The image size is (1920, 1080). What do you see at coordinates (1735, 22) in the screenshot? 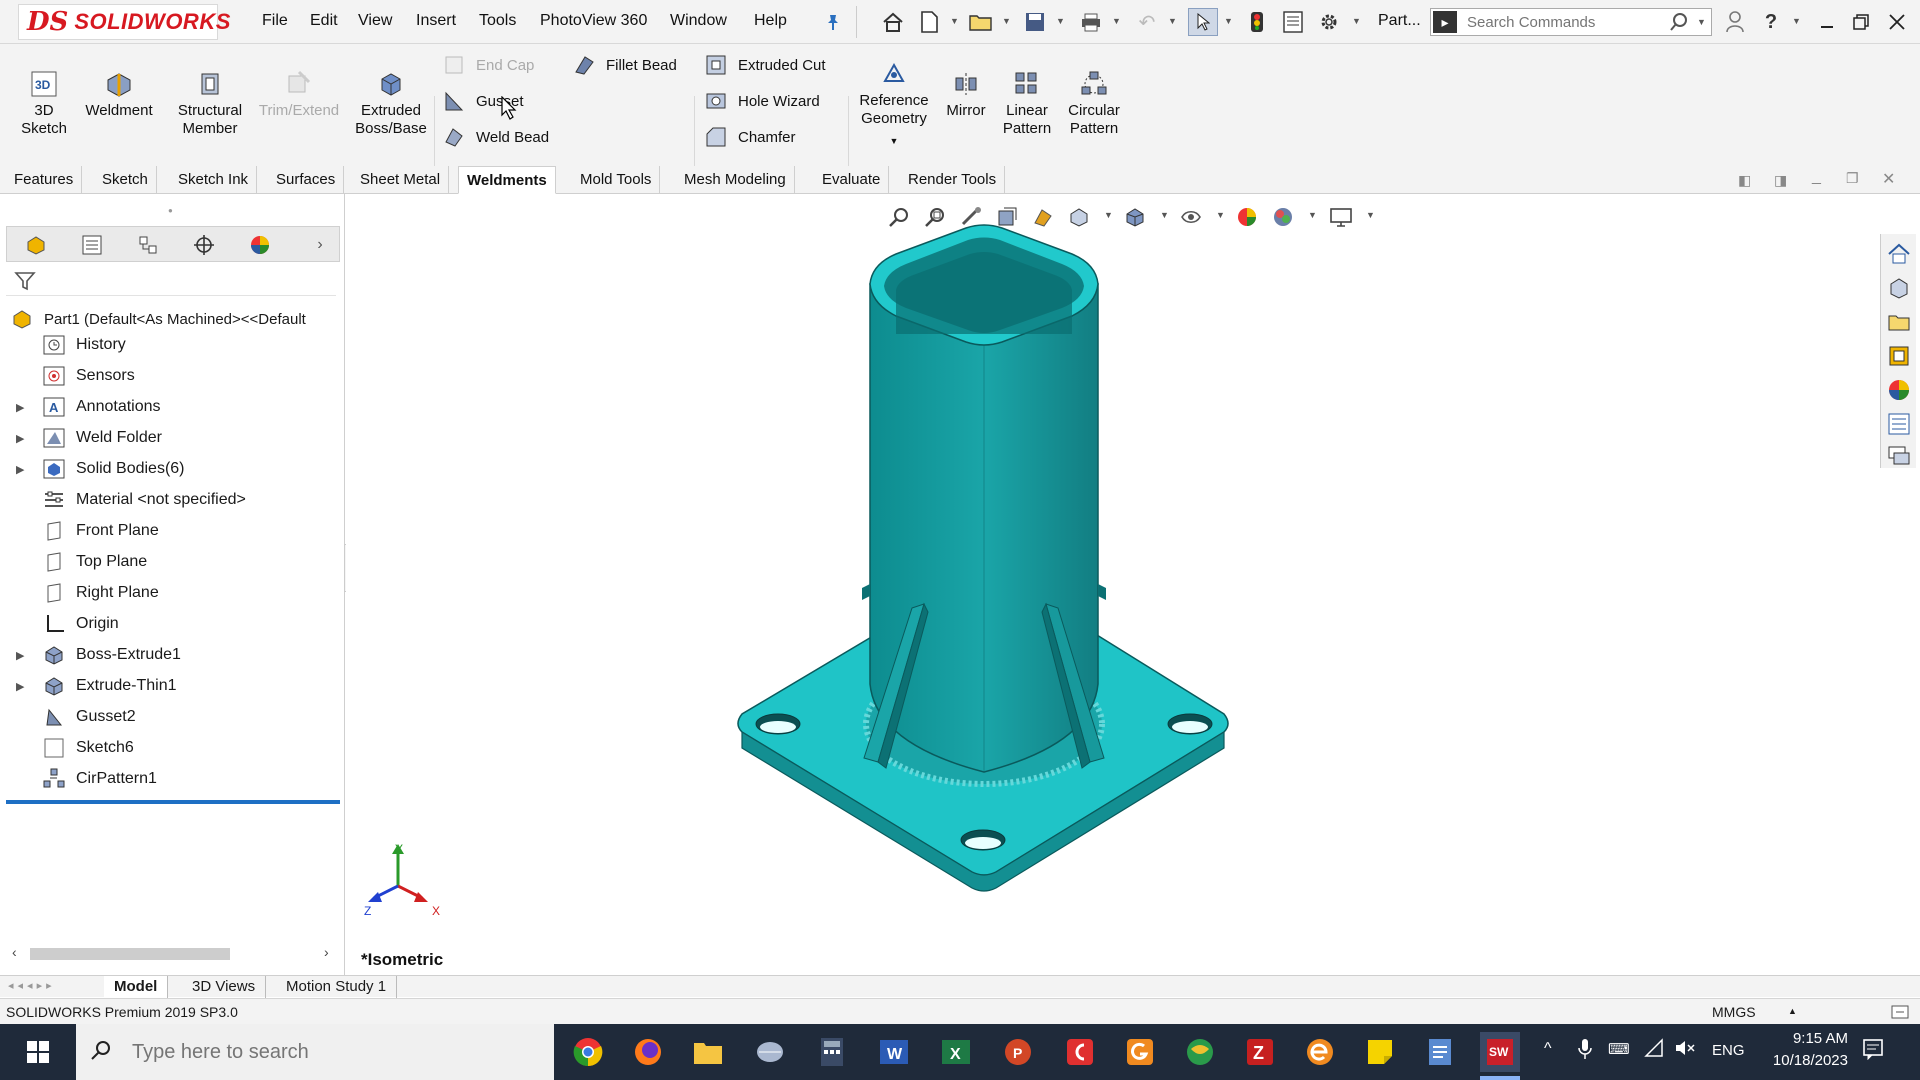
I see `user-icon` at bounding box center [1735, 22].